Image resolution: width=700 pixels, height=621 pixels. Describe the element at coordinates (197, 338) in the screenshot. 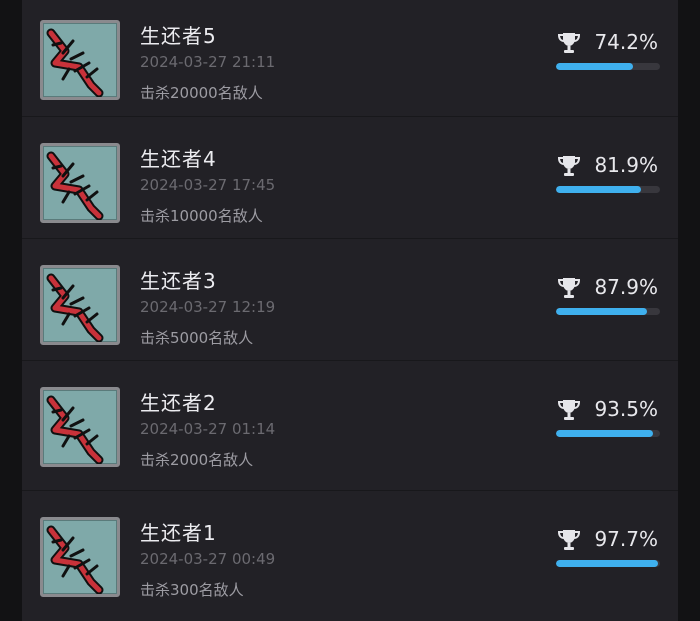

I see `achievement-description: 击杀5000名敌人` at that location.